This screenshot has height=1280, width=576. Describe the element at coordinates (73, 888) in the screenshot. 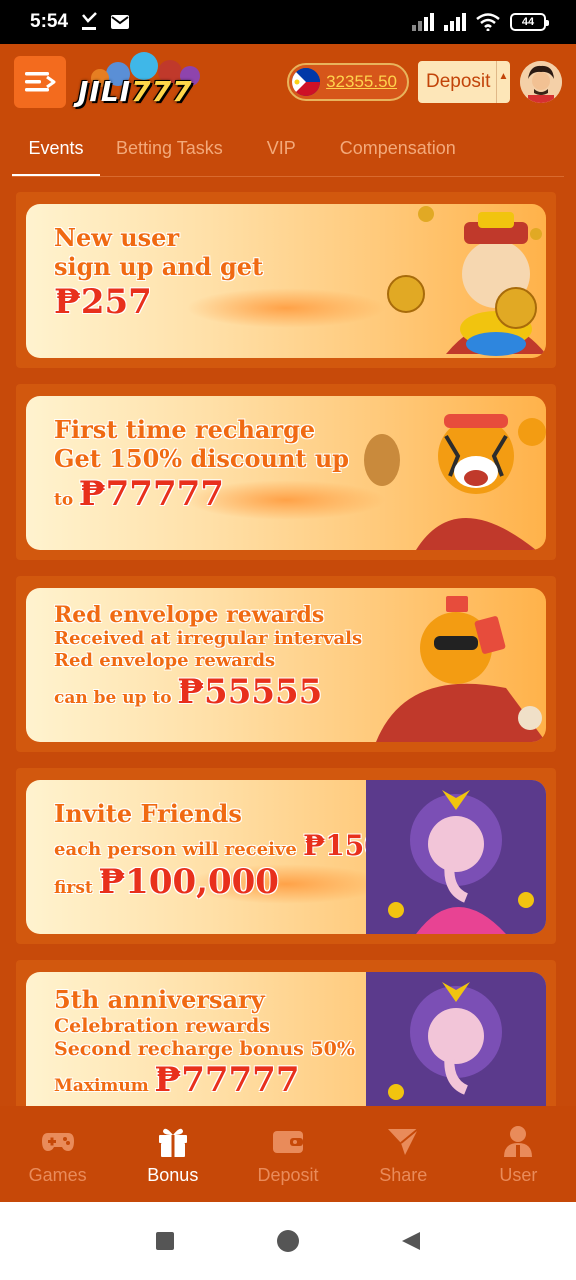

I see `event-prefix: first` at that location.